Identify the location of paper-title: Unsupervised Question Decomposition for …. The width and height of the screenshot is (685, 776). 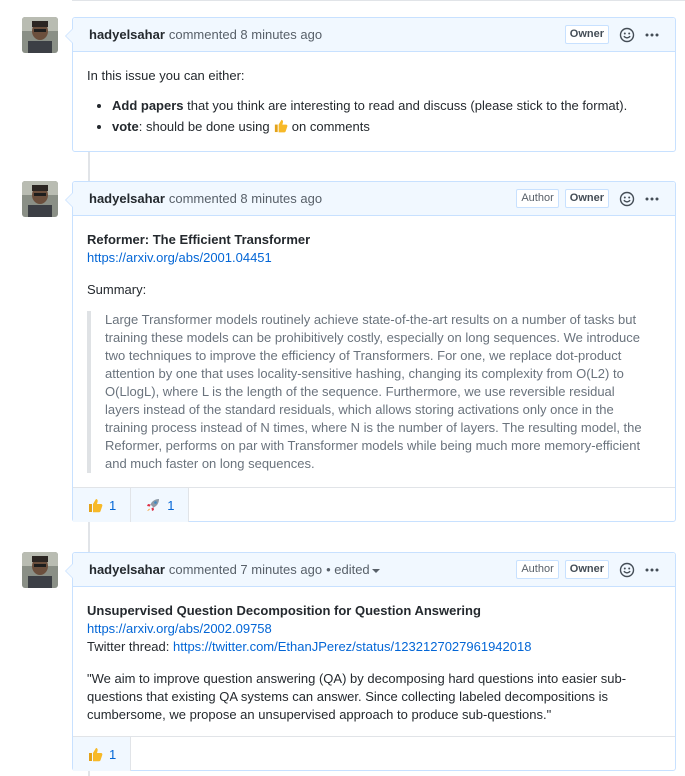
(284, 610).